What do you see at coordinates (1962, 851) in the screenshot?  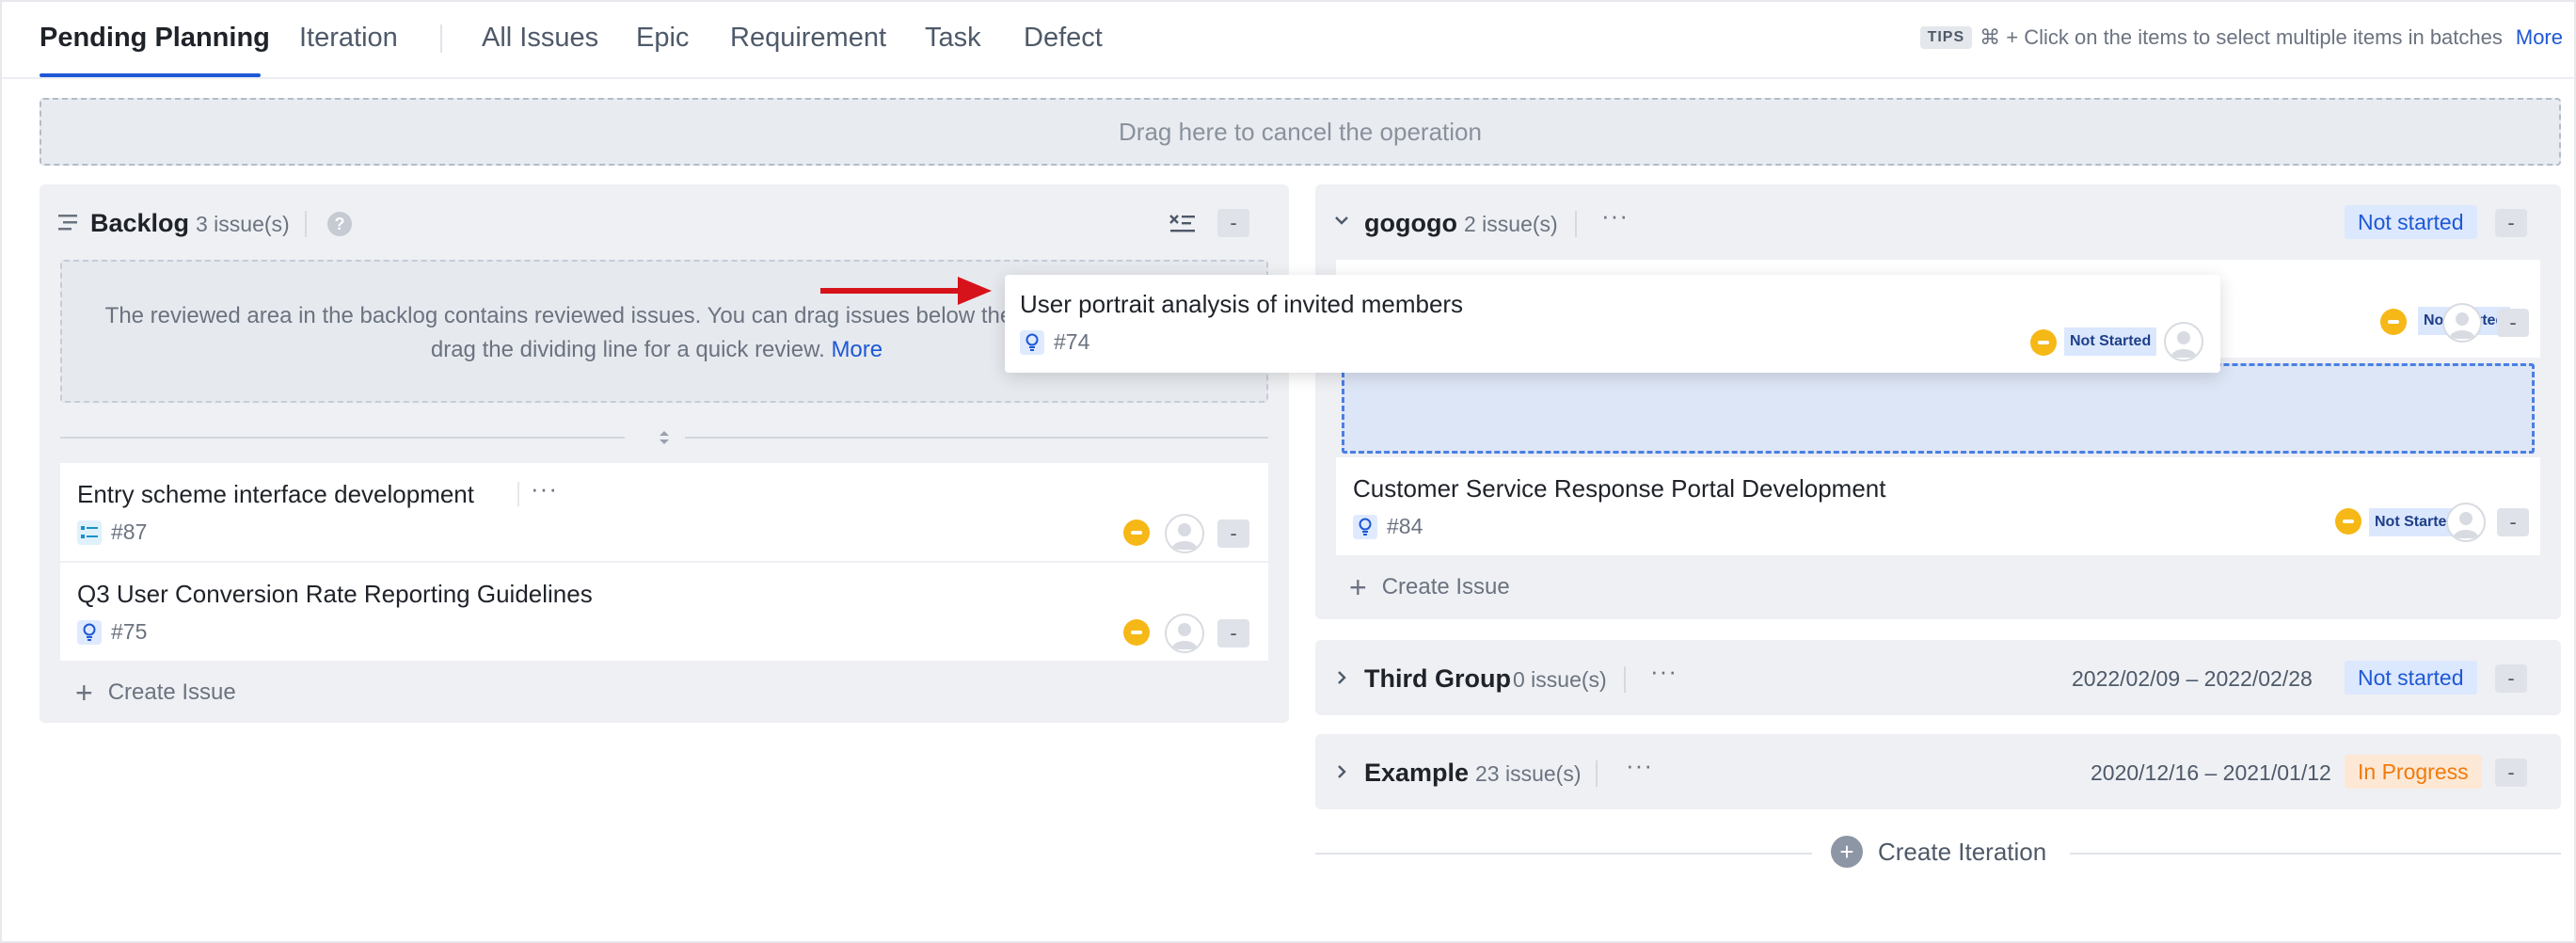 I see `create-iteration-label: Create Iteration` at bounding box center [1962, 851].